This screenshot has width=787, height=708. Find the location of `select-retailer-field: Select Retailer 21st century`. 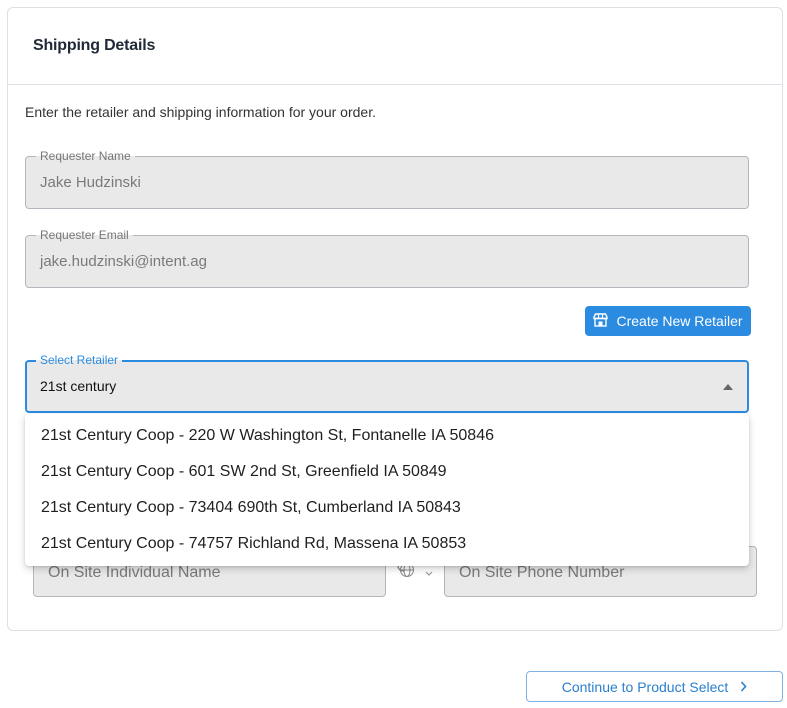

select-retailer-field: Select Retailer 21st century is located at coordinates (387, 383).